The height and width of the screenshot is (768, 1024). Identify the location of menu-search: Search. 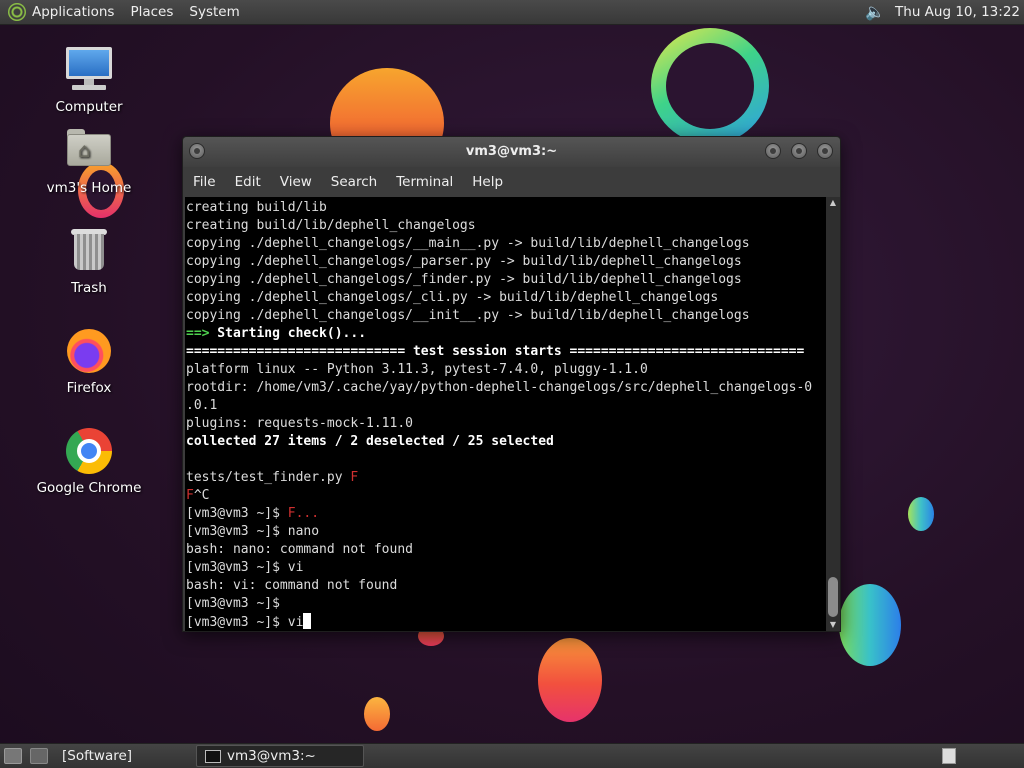
(354, 182).